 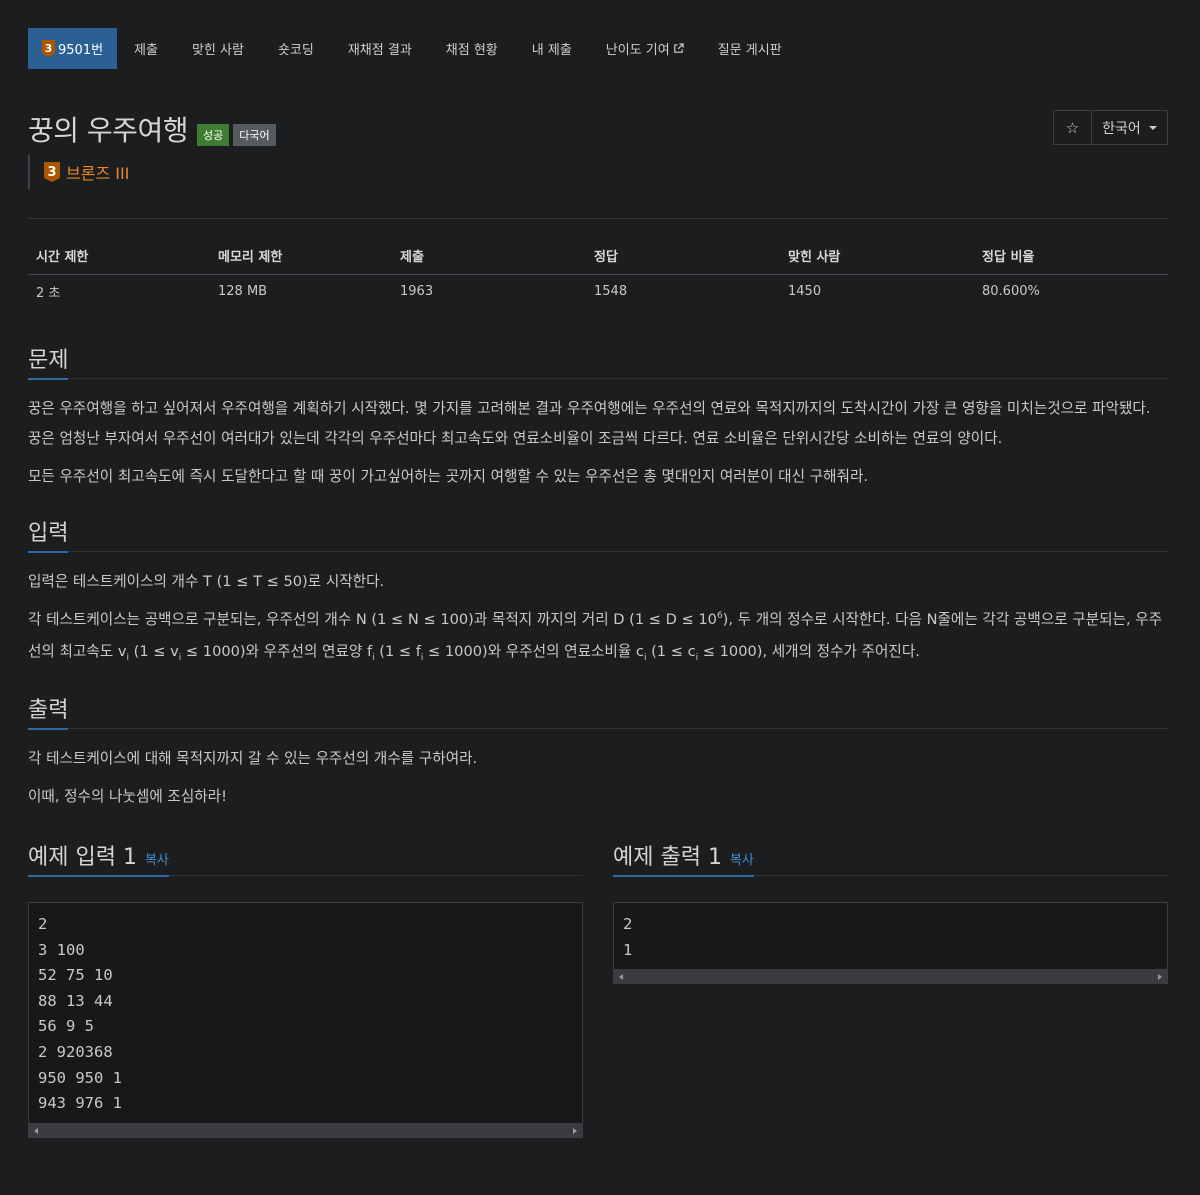 What do you see at coordinates (1073, 127) in the screenshot?
I see `star-icon: ☆` at bounding box center [1073, 127].